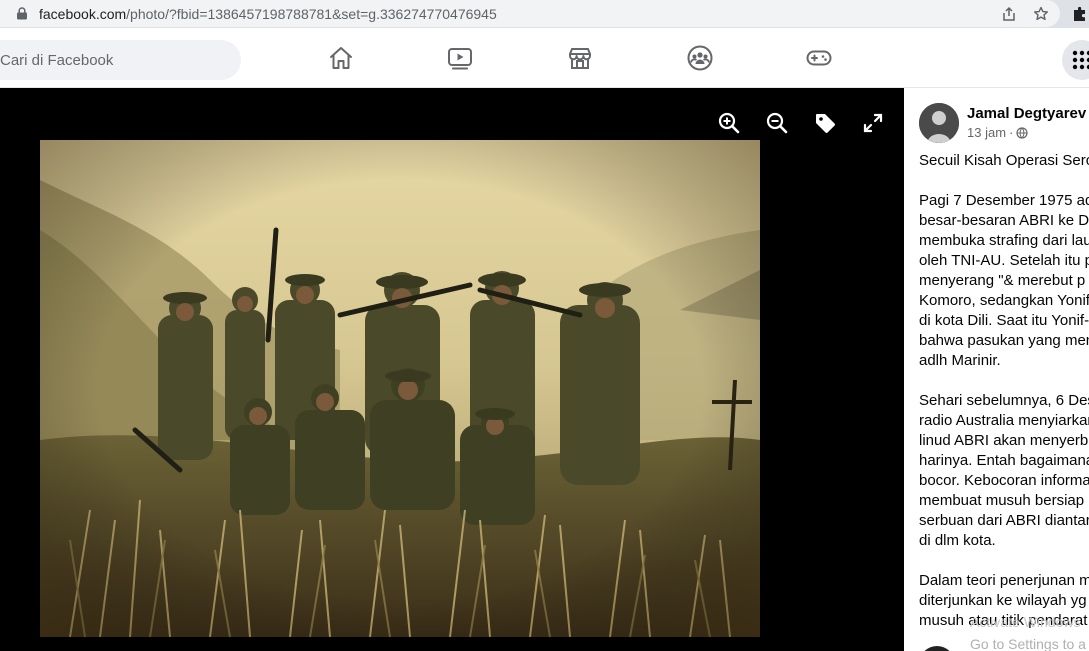 Image resolution: width=1089 pixels, height=651 pixels. What do you see at coordinates (1026, 113) in the screenshot?
I see `author-name: Jamal Degtyarev` at bounding box center [1026, 113].